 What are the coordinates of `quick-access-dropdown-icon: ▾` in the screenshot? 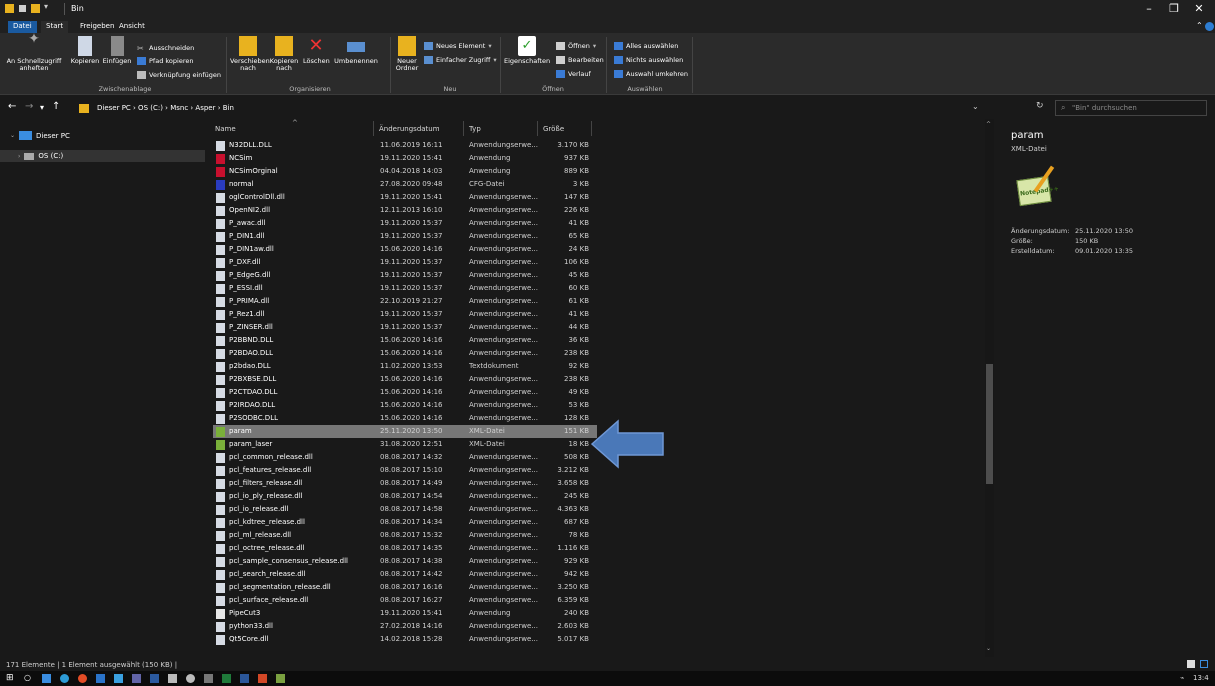 It's located at (48, 6).